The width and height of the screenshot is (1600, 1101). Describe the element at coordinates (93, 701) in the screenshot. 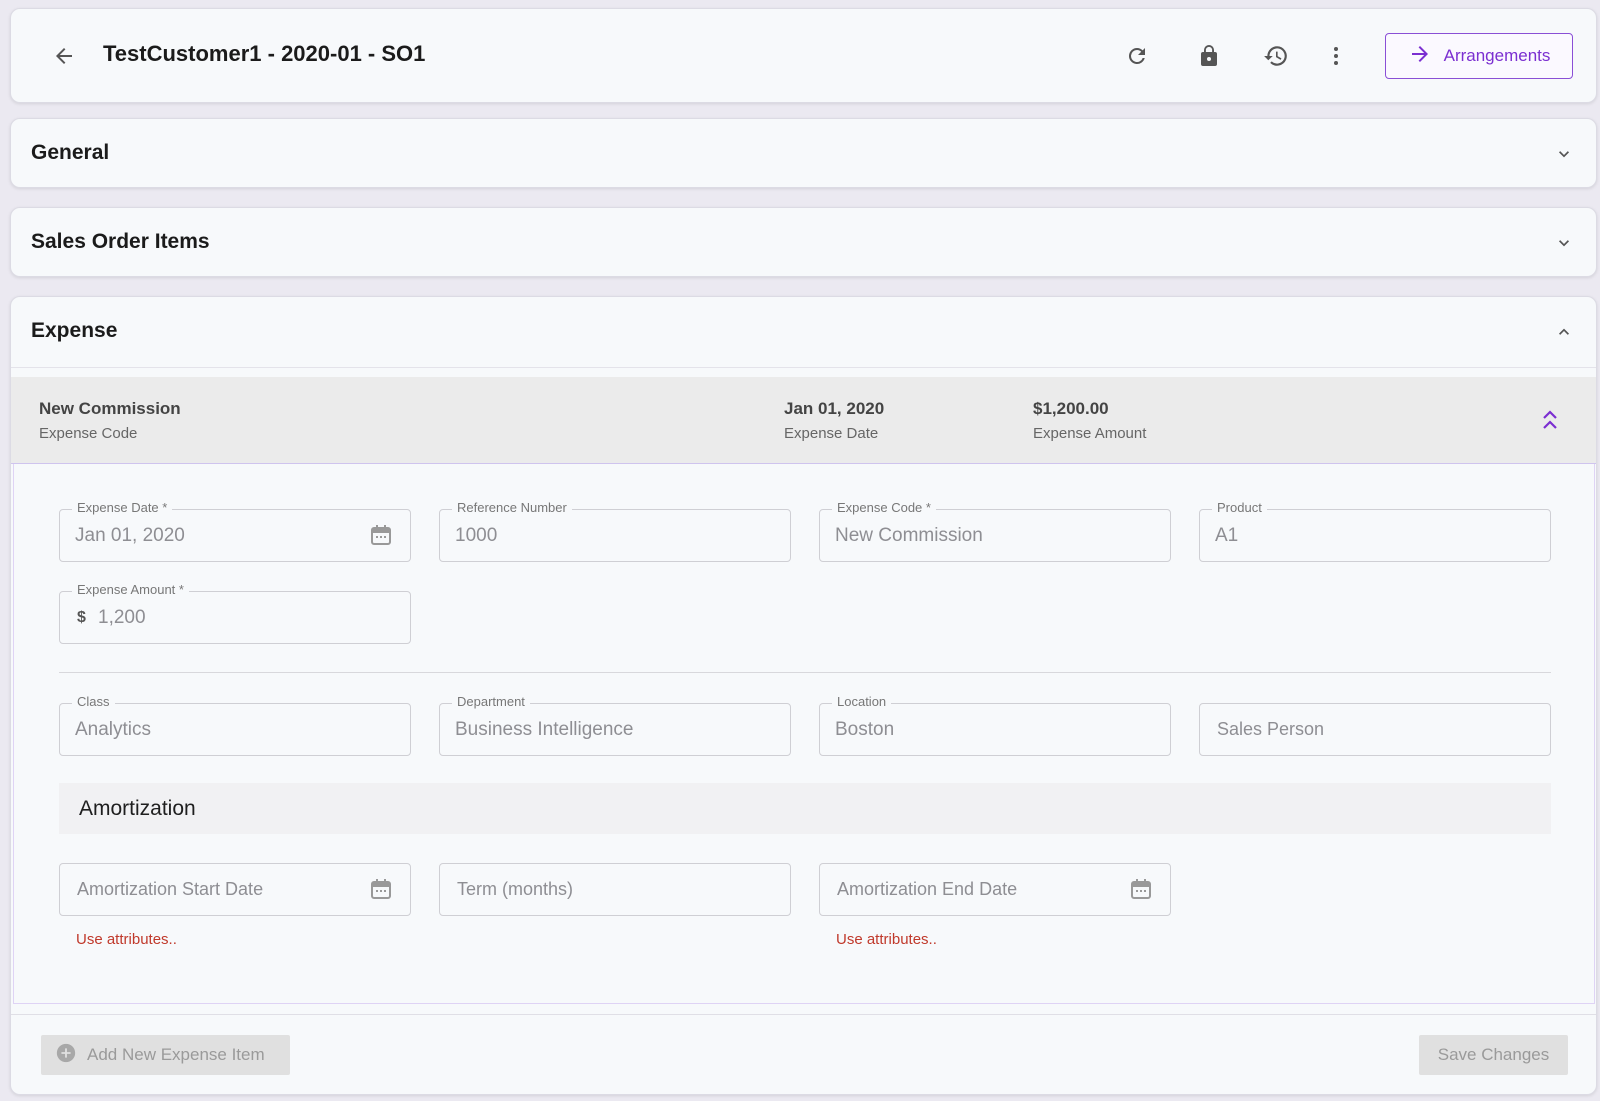

I see `field-label: Class` at that location.